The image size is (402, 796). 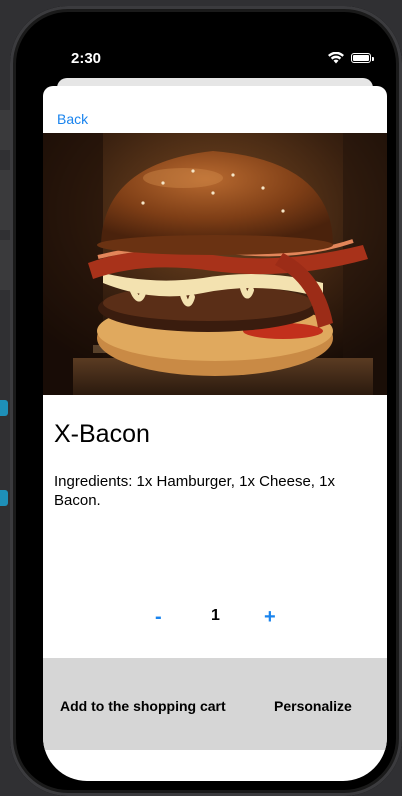 What do you see at coordinates (215, 50) in the screenshot?
I see `notch` at bounding box center [215, 50].